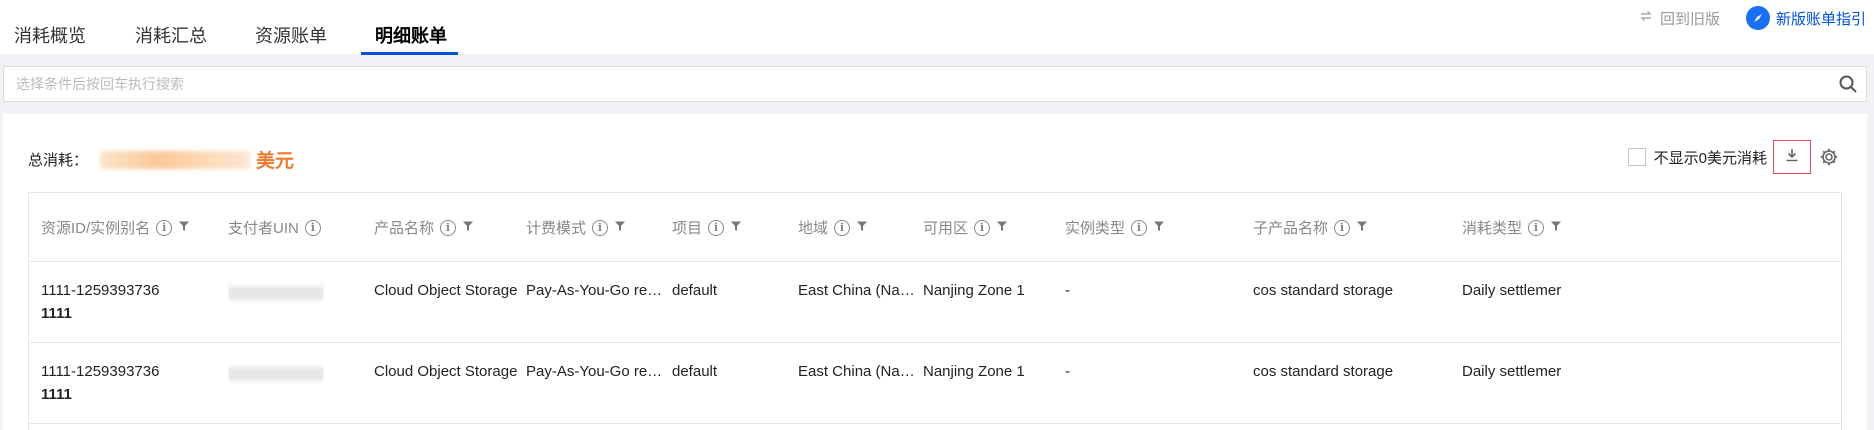 The image size is (1874, 430). Describe the element at coordinates (263, 228) in the screenshot. I see `column-label: 支付者UIN` at that location.